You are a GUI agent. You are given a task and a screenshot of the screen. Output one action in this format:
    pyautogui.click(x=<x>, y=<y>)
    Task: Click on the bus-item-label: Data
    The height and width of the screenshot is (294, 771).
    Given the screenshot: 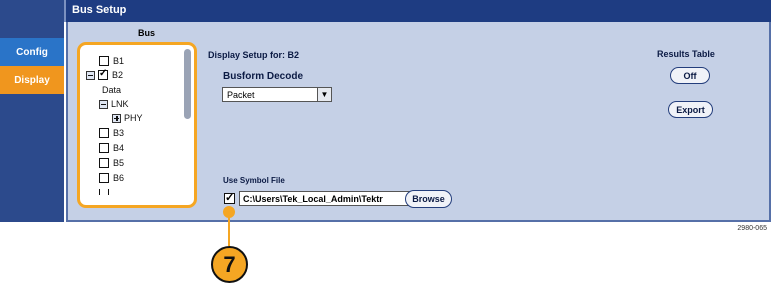 What is the action you would take?
    pyautogui.click(x=112, y=90)
    